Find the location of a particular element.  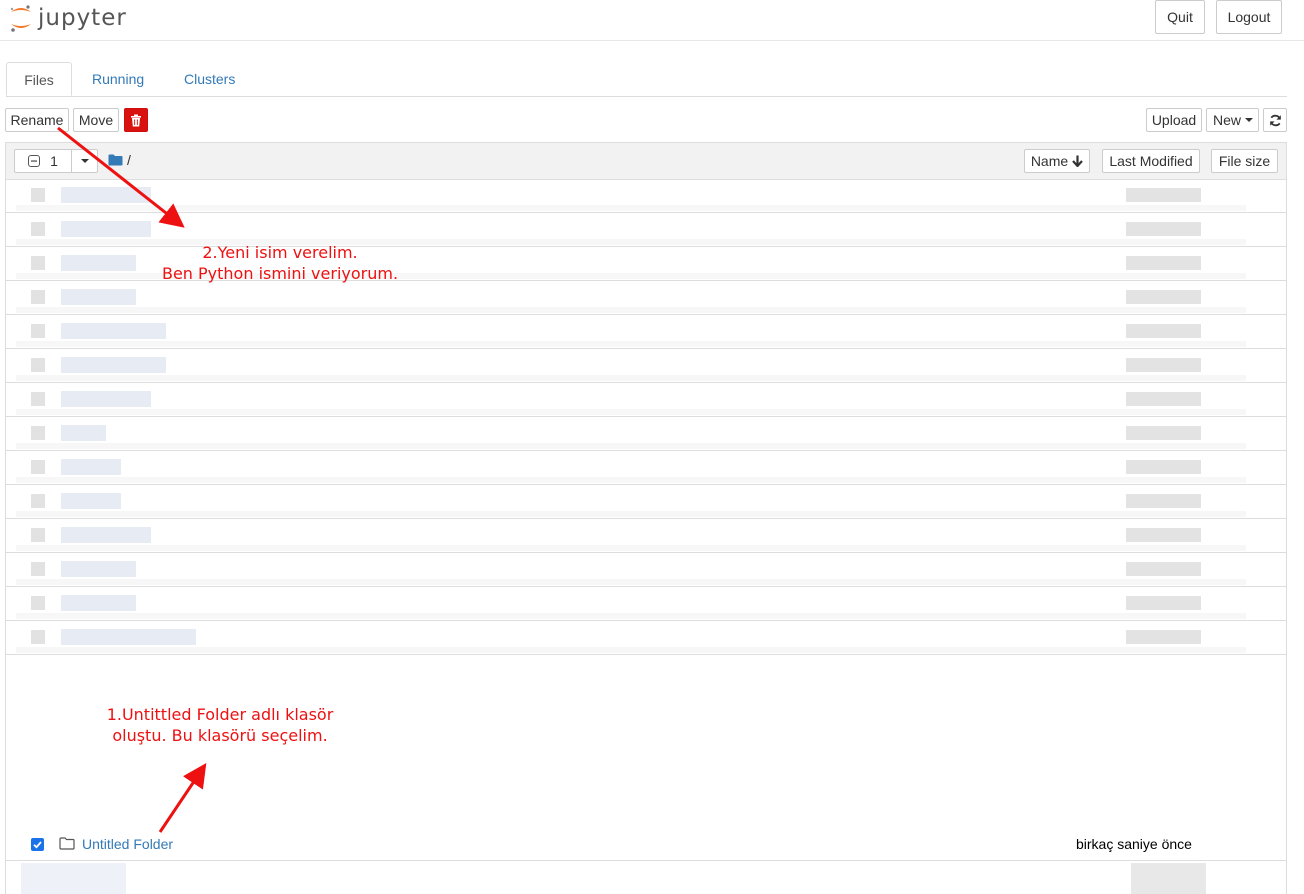

select-all-dropdown: 1 is located at coordinates (56, 161).